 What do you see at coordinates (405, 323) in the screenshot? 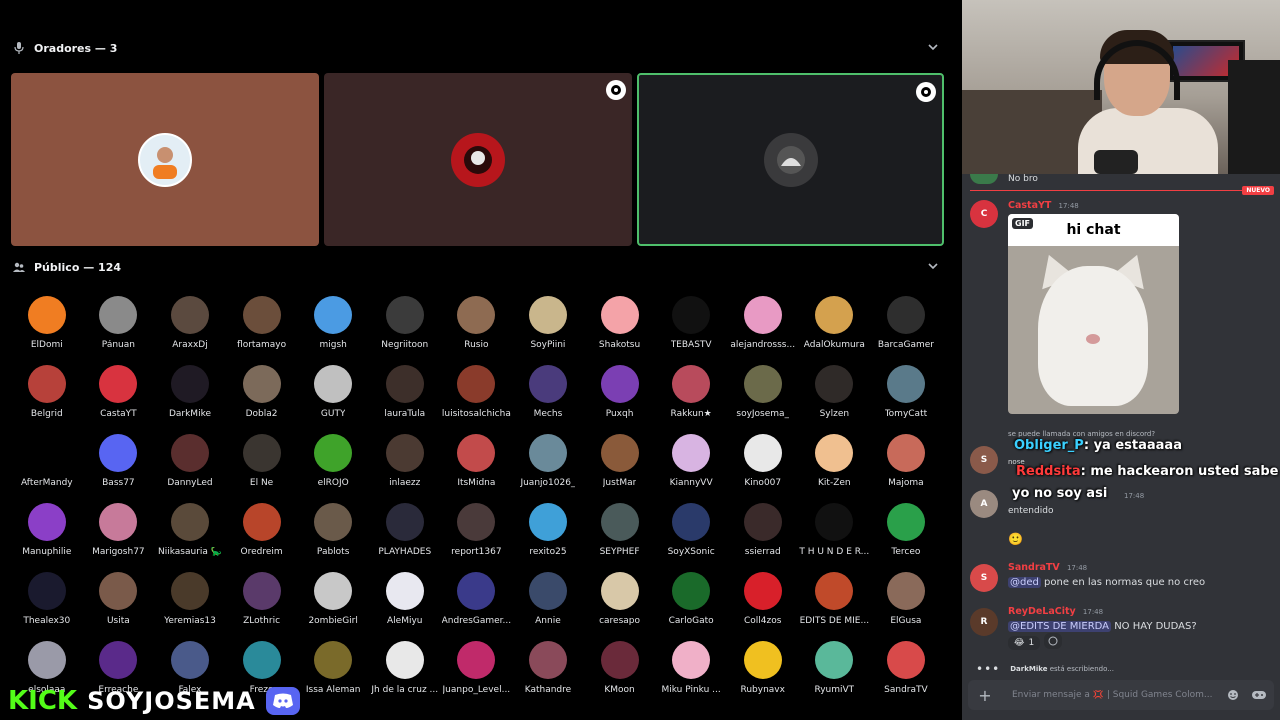
I see `audience-member: Negriitoon` at bounding box center [405, 323].